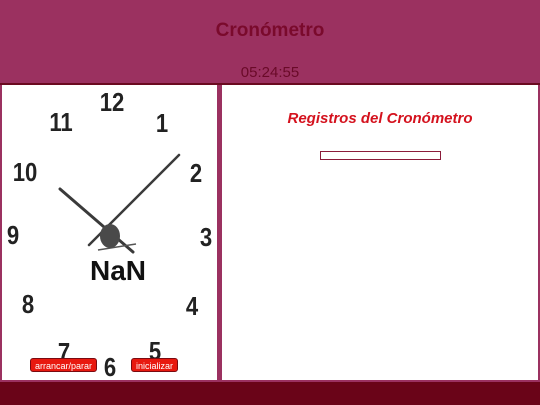  I want to click on clock-hands, so click(119, 203).